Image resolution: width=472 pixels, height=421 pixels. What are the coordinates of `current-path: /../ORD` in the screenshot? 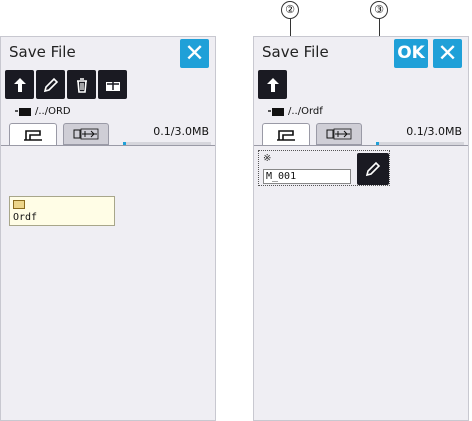 It's located at (53, 111).